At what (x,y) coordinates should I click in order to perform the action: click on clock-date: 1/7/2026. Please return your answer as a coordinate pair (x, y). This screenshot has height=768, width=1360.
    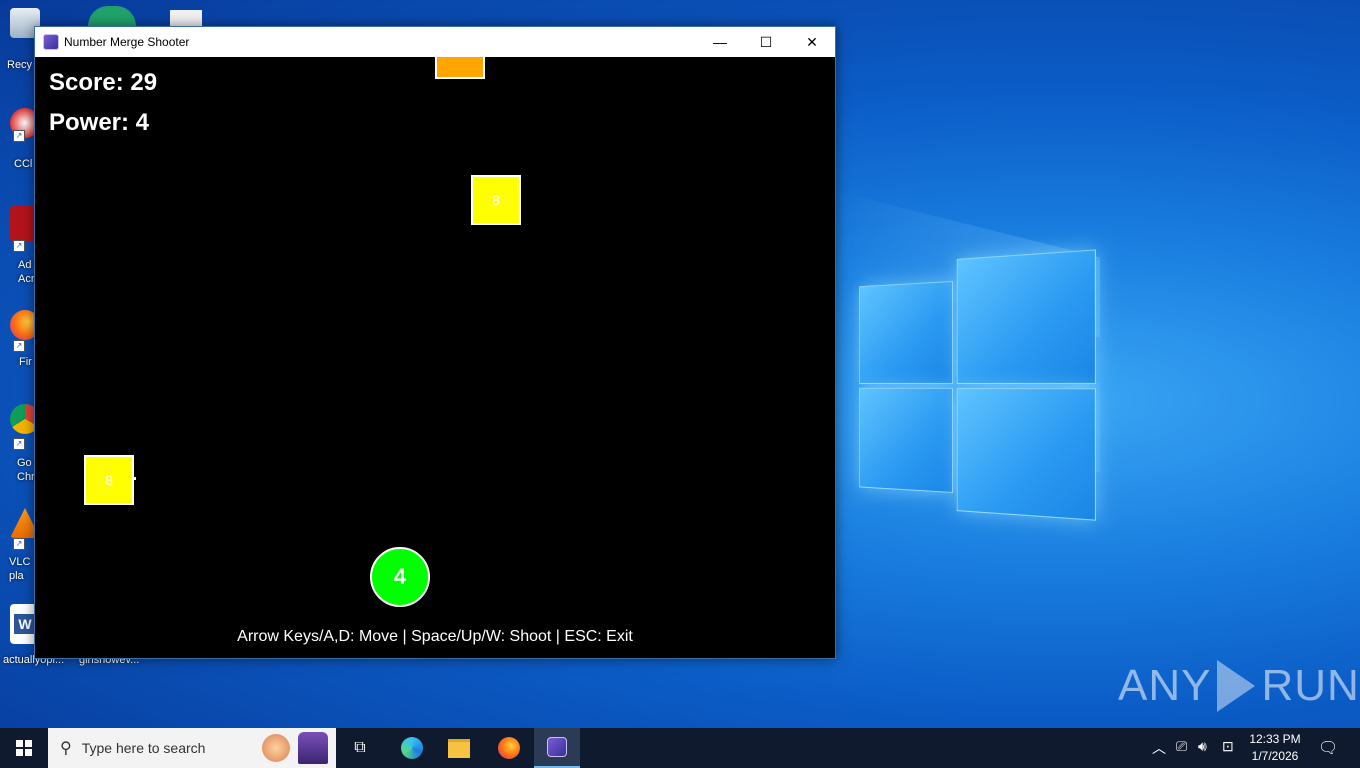
    Looking at the image, I should click on (1275, 756).